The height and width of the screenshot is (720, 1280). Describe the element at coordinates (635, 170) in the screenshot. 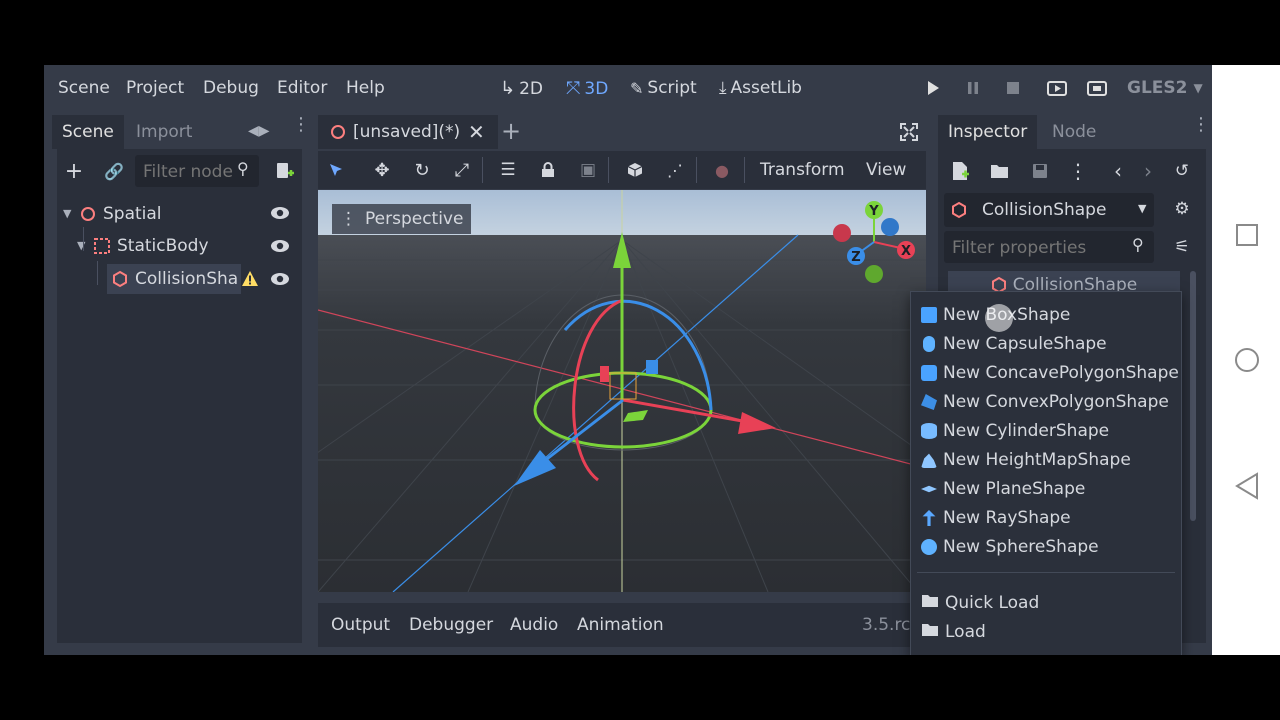

I see `local-space-icon` at that location.